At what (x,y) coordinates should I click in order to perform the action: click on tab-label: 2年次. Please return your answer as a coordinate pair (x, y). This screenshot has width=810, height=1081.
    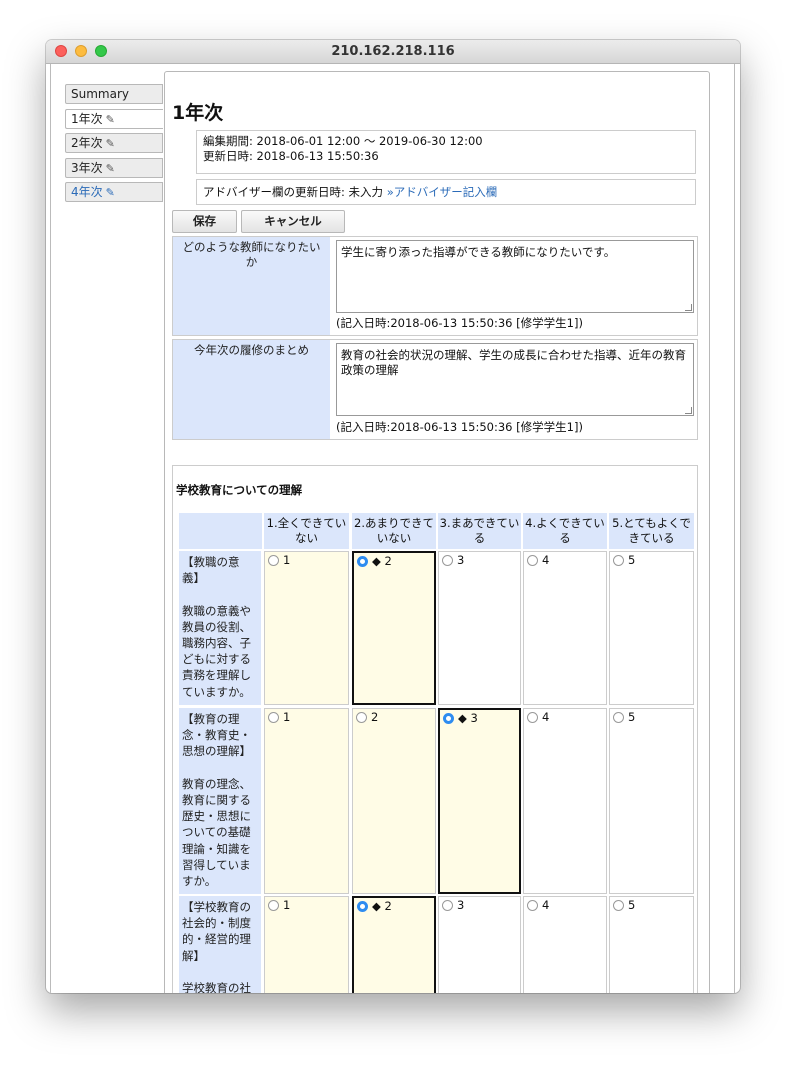
    Looking at the image, I should click on (87, 143).